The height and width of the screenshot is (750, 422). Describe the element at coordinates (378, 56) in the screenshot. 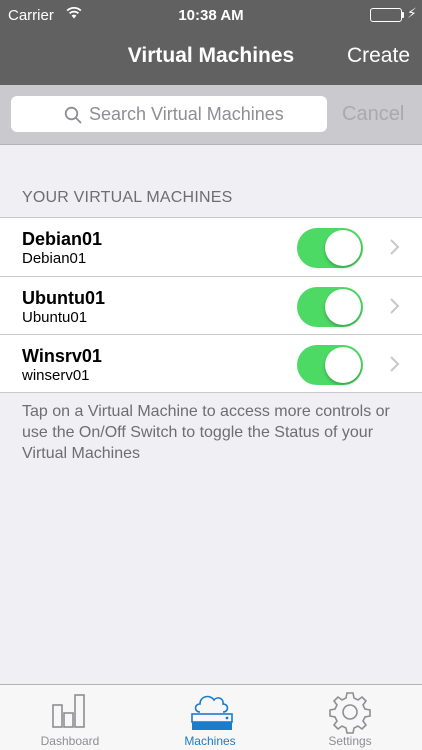

I see `create-button: Create` at that location.